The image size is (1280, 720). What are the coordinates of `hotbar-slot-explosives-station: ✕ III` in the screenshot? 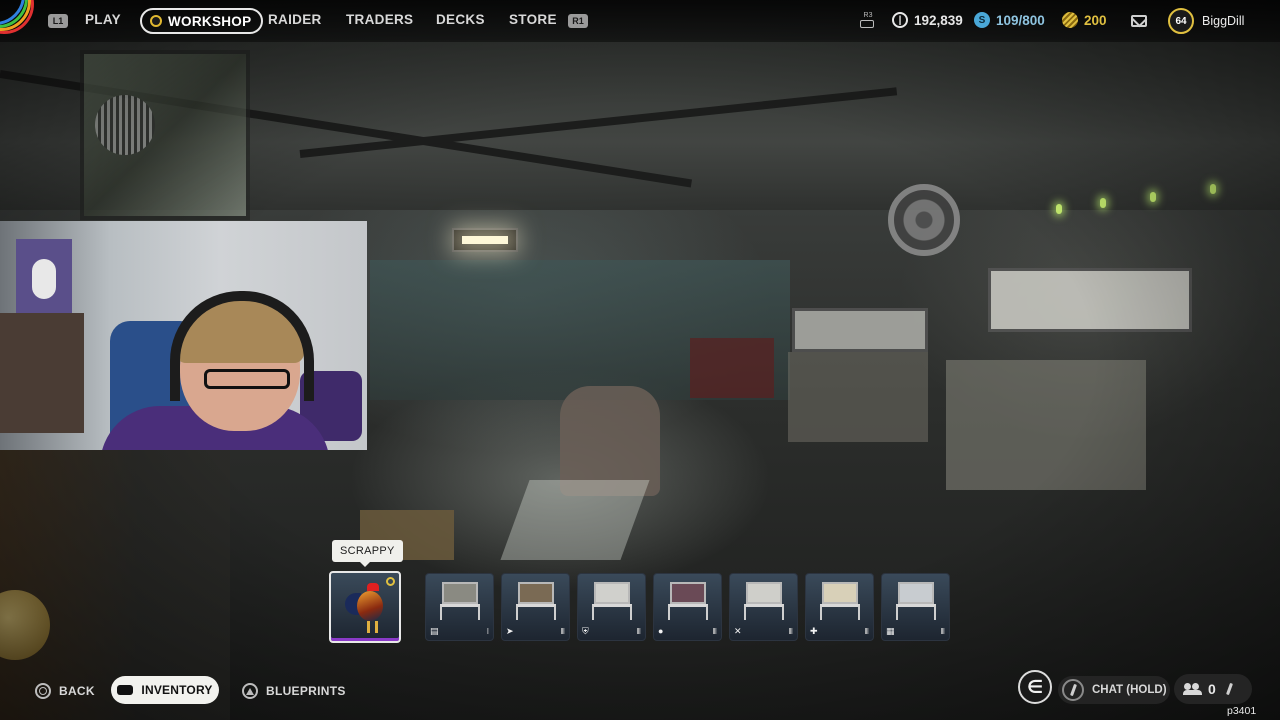 It's located at (763, 607).